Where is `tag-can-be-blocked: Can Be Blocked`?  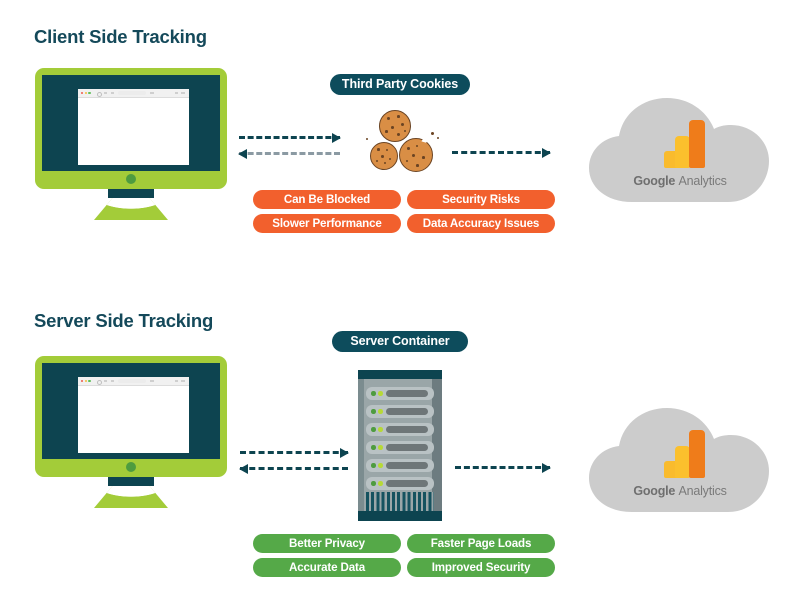 tag-can-be-blocked: Can Be Blocked is located at coordinates (327, 199).